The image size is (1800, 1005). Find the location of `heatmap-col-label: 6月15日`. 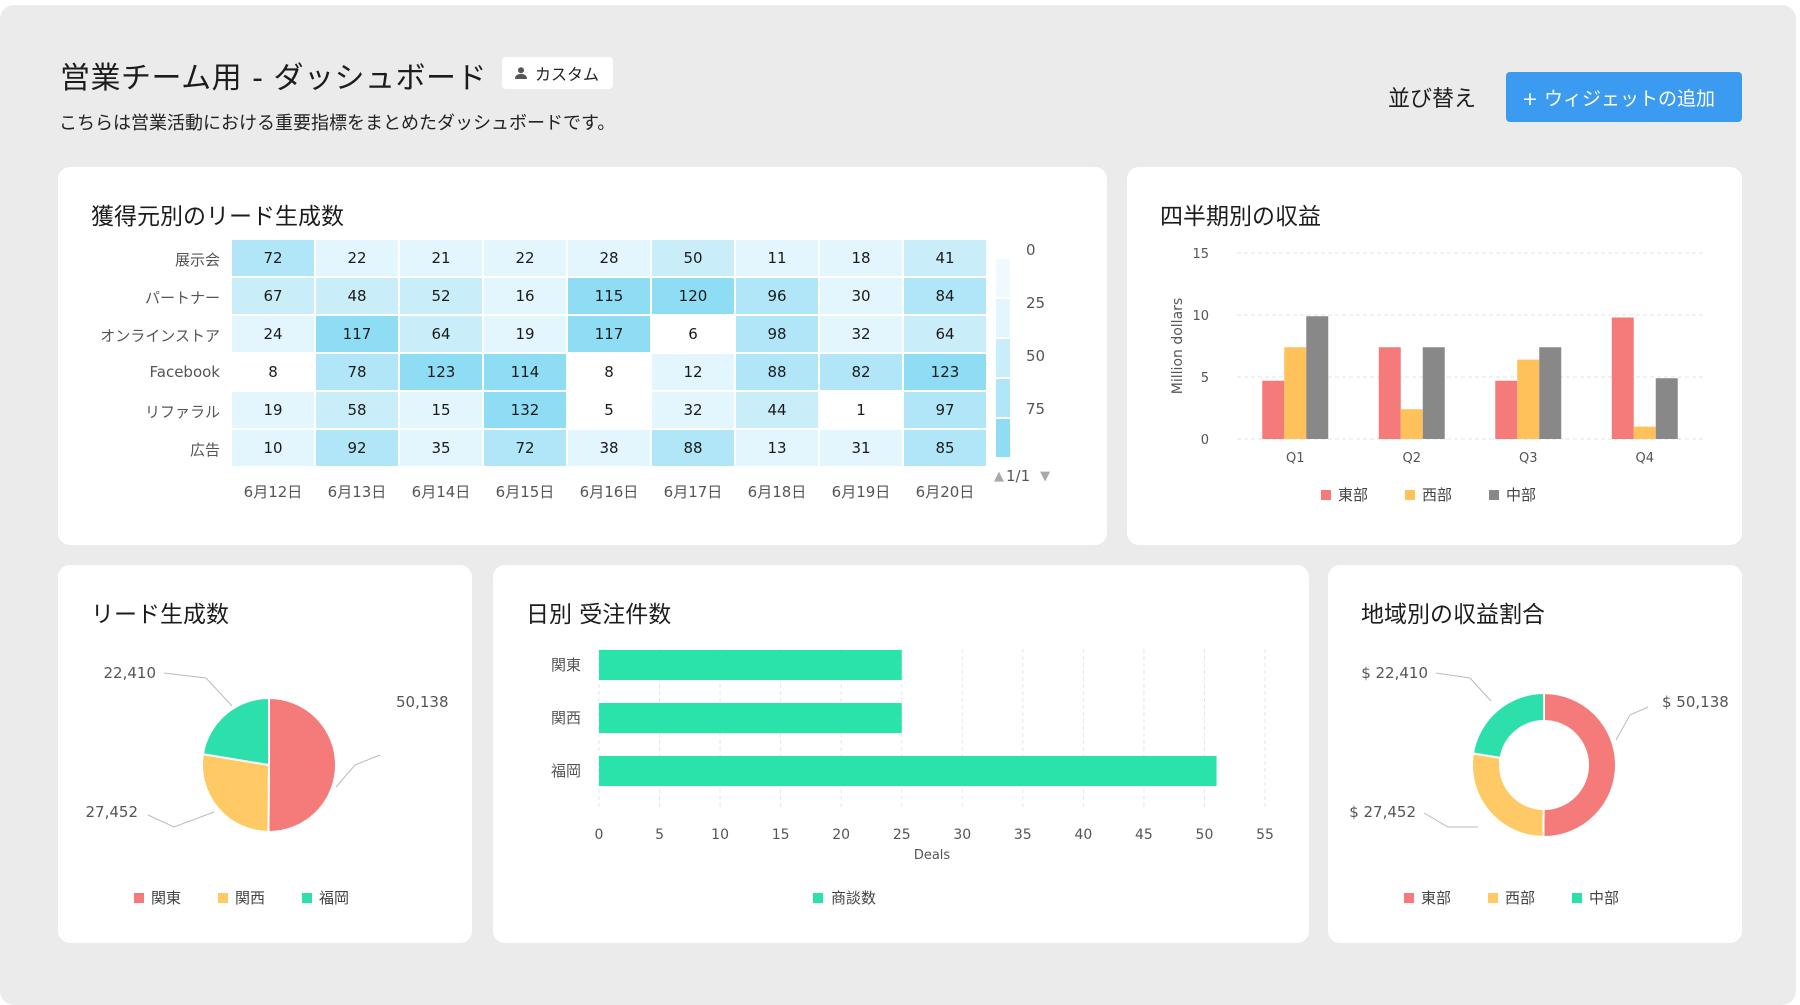

heatmap-col-label: 6月15日 is located at coordinates (525, 492).